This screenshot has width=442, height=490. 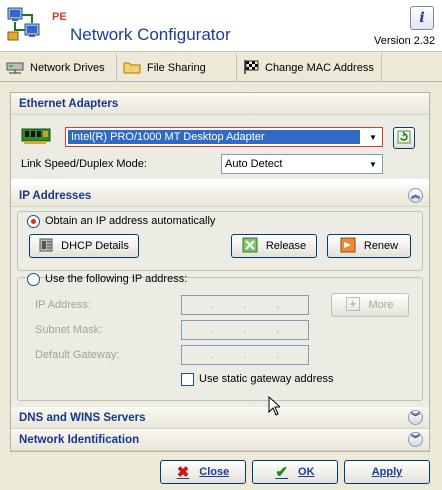 I want to click on link-speed-select: Auto Detect ▼, so click(x=302, y=164).